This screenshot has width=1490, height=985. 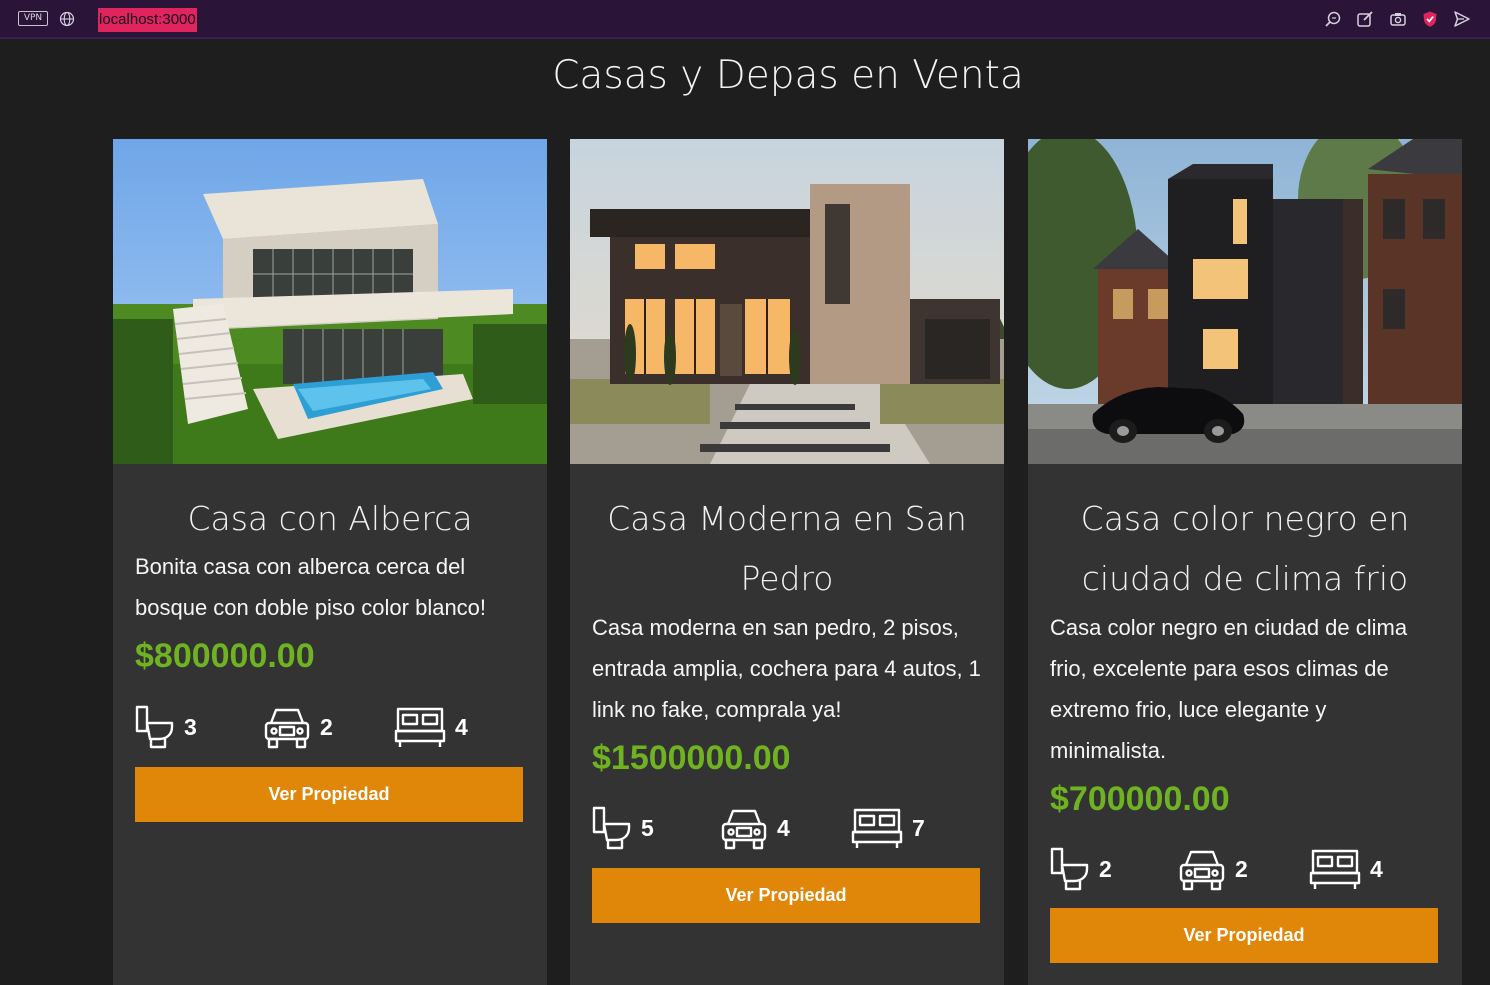 I want to click on property-features: 2 2 4, so click(x=1246, y=869).